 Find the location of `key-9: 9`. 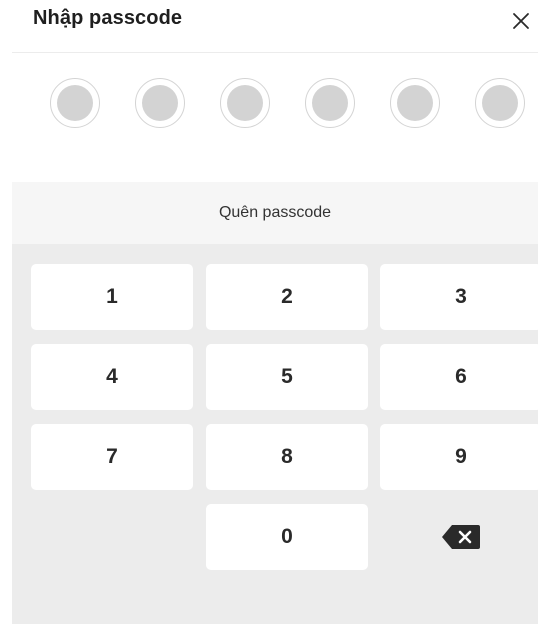

key-9: 9 is located at coordinates (461, 457).